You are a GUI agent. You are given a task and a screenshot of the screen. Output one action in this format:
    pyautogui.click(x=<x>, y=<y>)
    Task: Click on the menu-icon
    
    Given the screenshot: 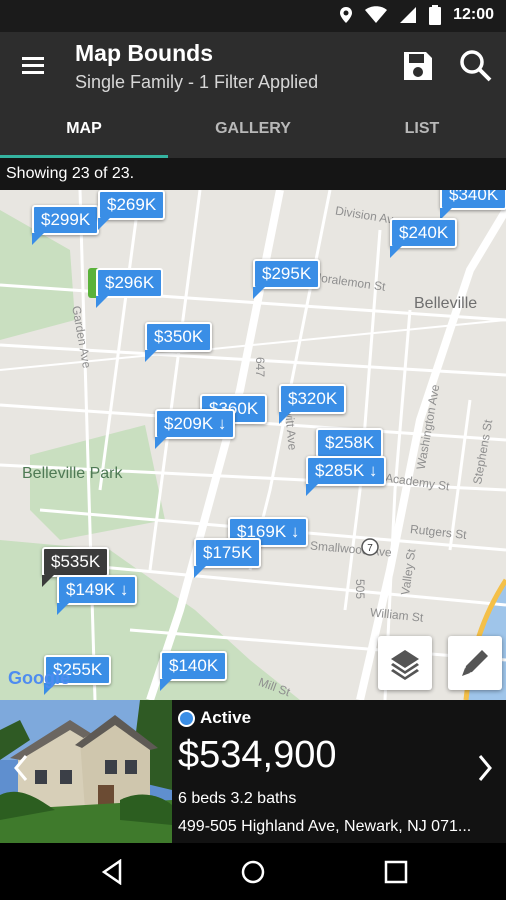 What is the action you would take?
    pyautogui.click(x=33, y=65)
    